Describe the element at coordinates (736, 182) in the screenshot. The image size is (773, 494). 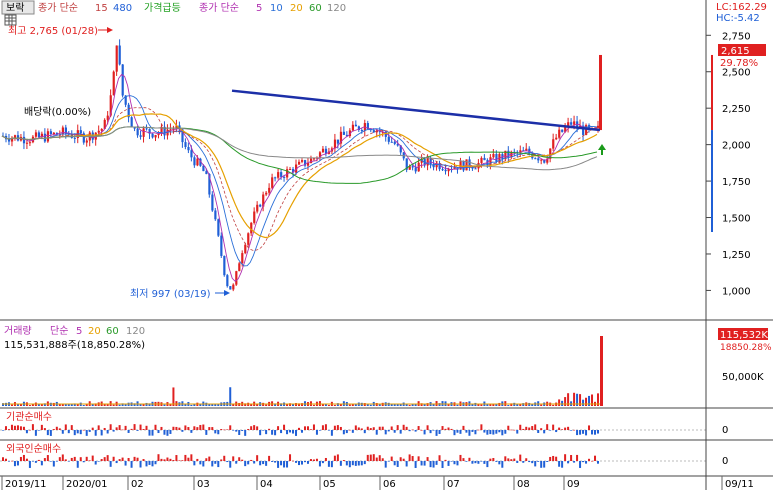
I see `y-tick-label: 1,750` at that location.